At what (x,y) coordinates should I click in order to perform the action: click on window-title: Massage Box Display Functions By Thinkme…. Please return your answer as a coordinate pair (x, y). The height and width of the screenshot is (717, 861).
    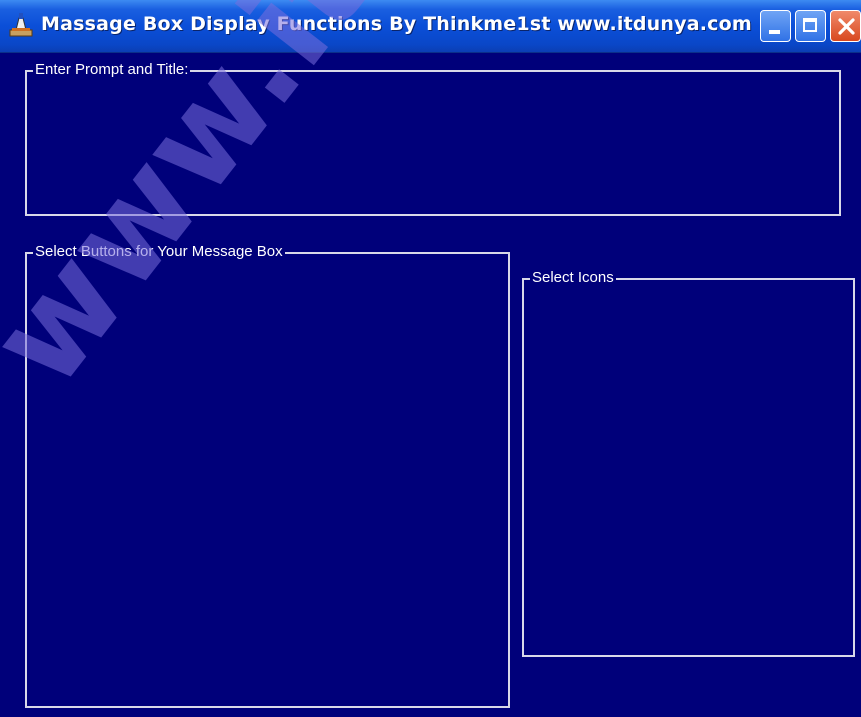
    Looking at the image, I should click on (396, 24).